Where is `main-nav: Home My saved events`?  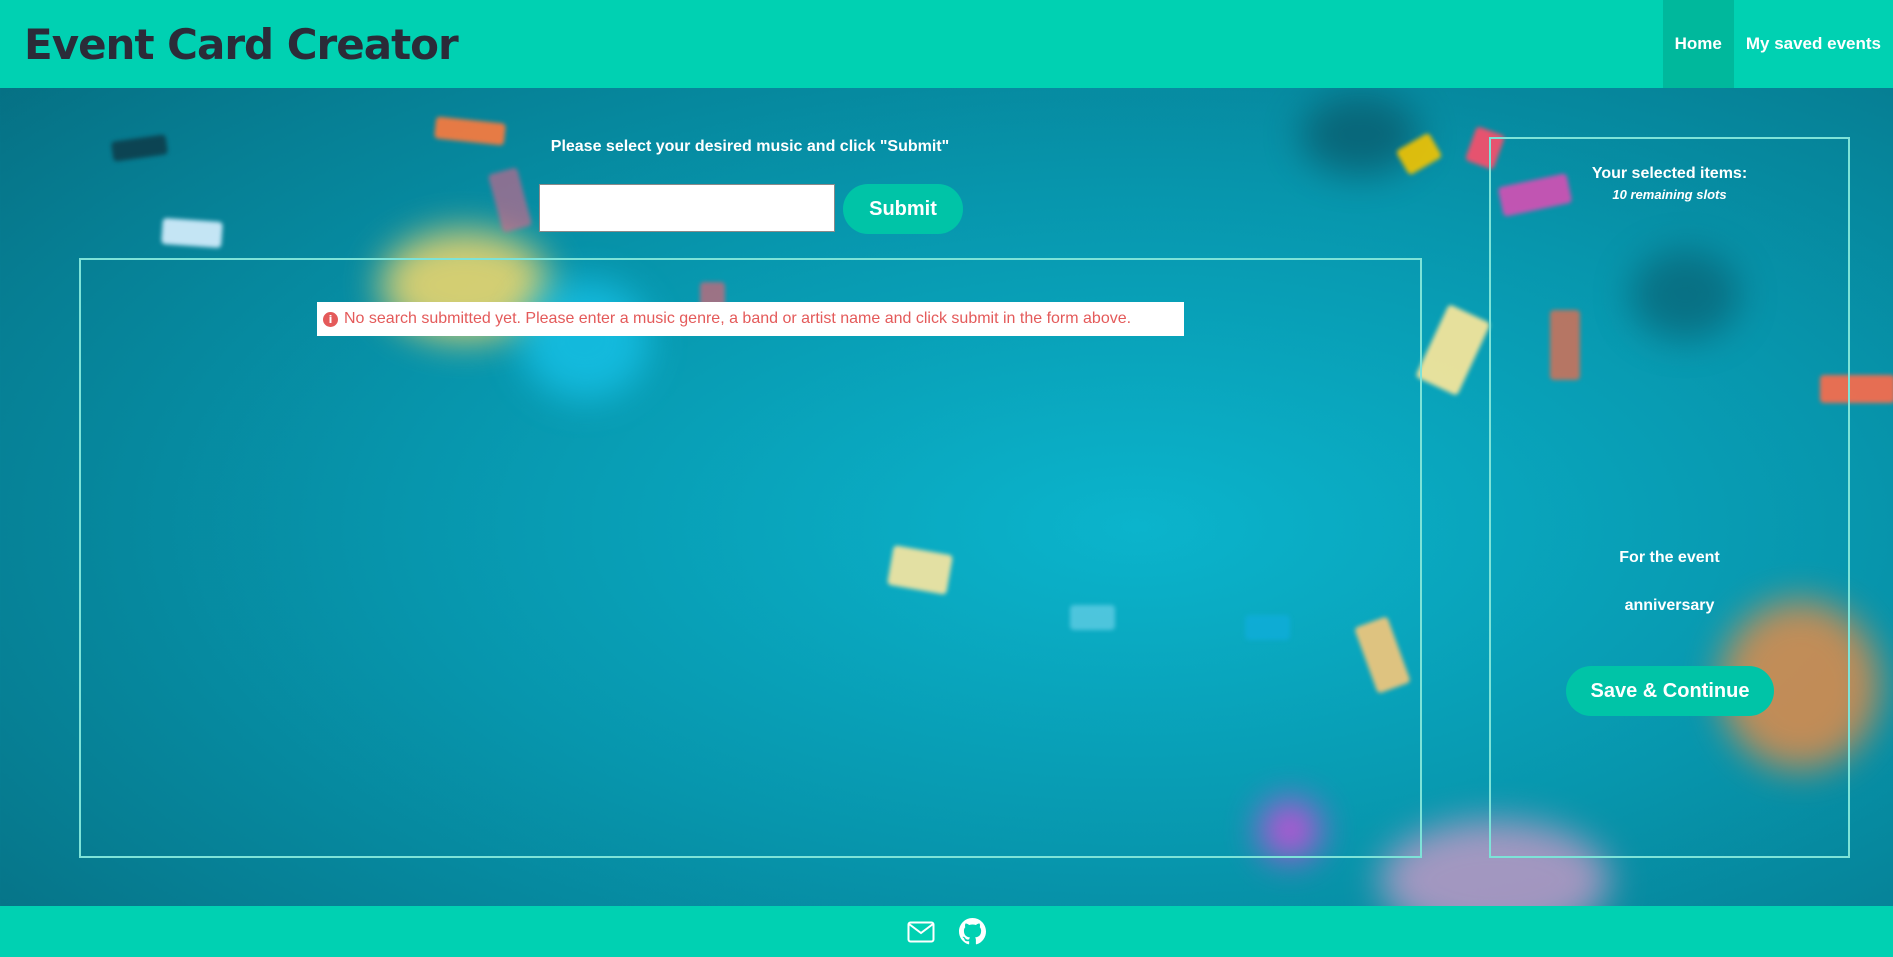 main-nav: Home My saved events is located at coordinates (1777, 44).